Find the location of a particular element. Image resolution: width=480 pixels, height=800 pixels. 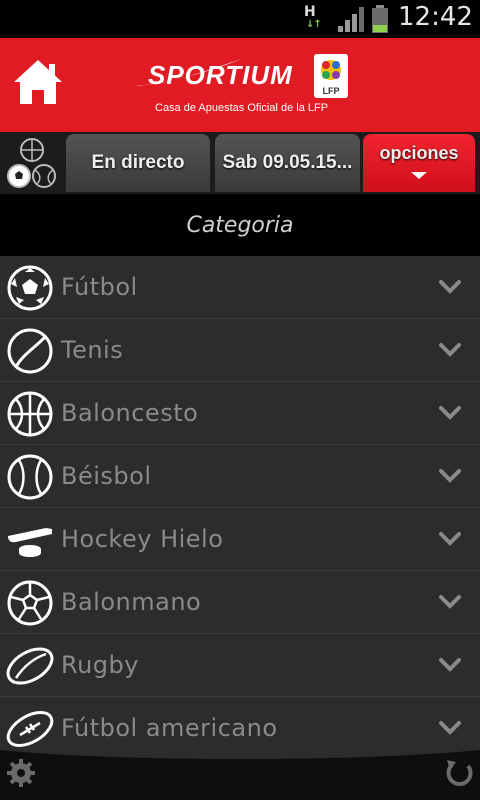

lfp-badge-icon: LFP is located at coordinates (331, 76).